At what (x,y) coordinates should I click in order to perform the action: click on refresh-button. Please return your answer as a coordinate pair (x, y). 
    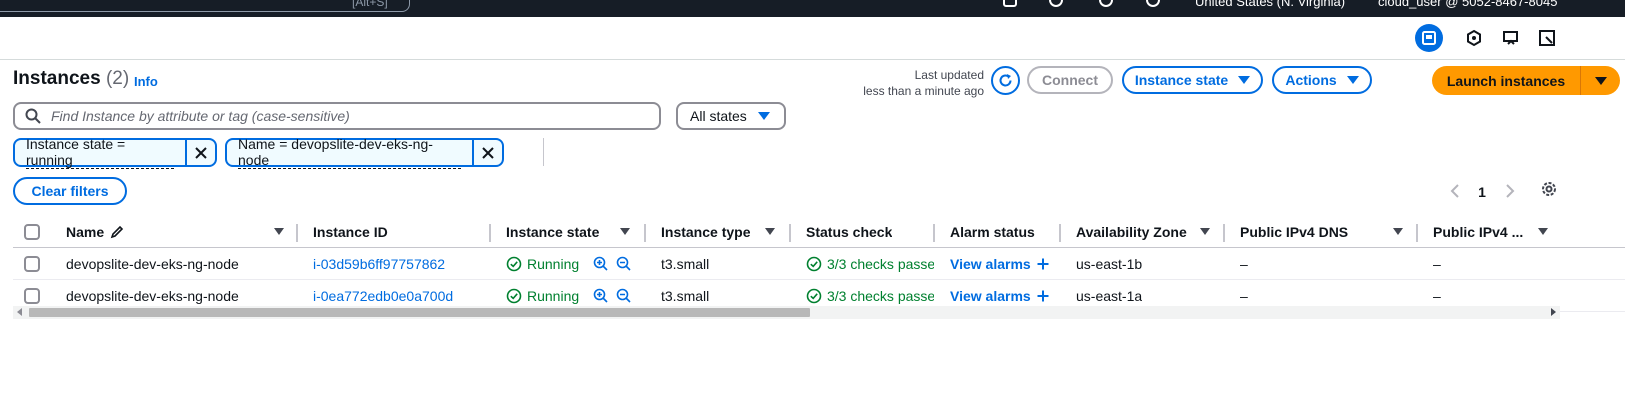
    Looking at the image, I should click on (1005, 80).